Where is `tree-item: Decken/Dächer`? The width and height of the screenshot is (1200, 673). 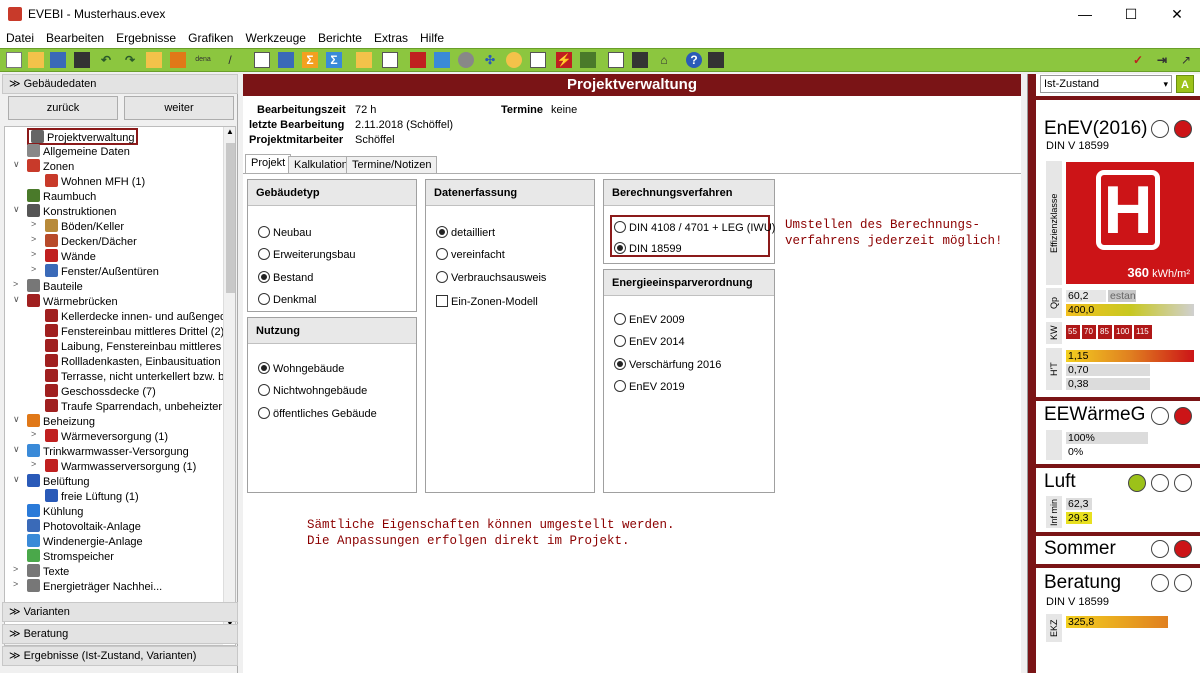
tree-item: Decken/Dächer is located at coordinates (91, 241).